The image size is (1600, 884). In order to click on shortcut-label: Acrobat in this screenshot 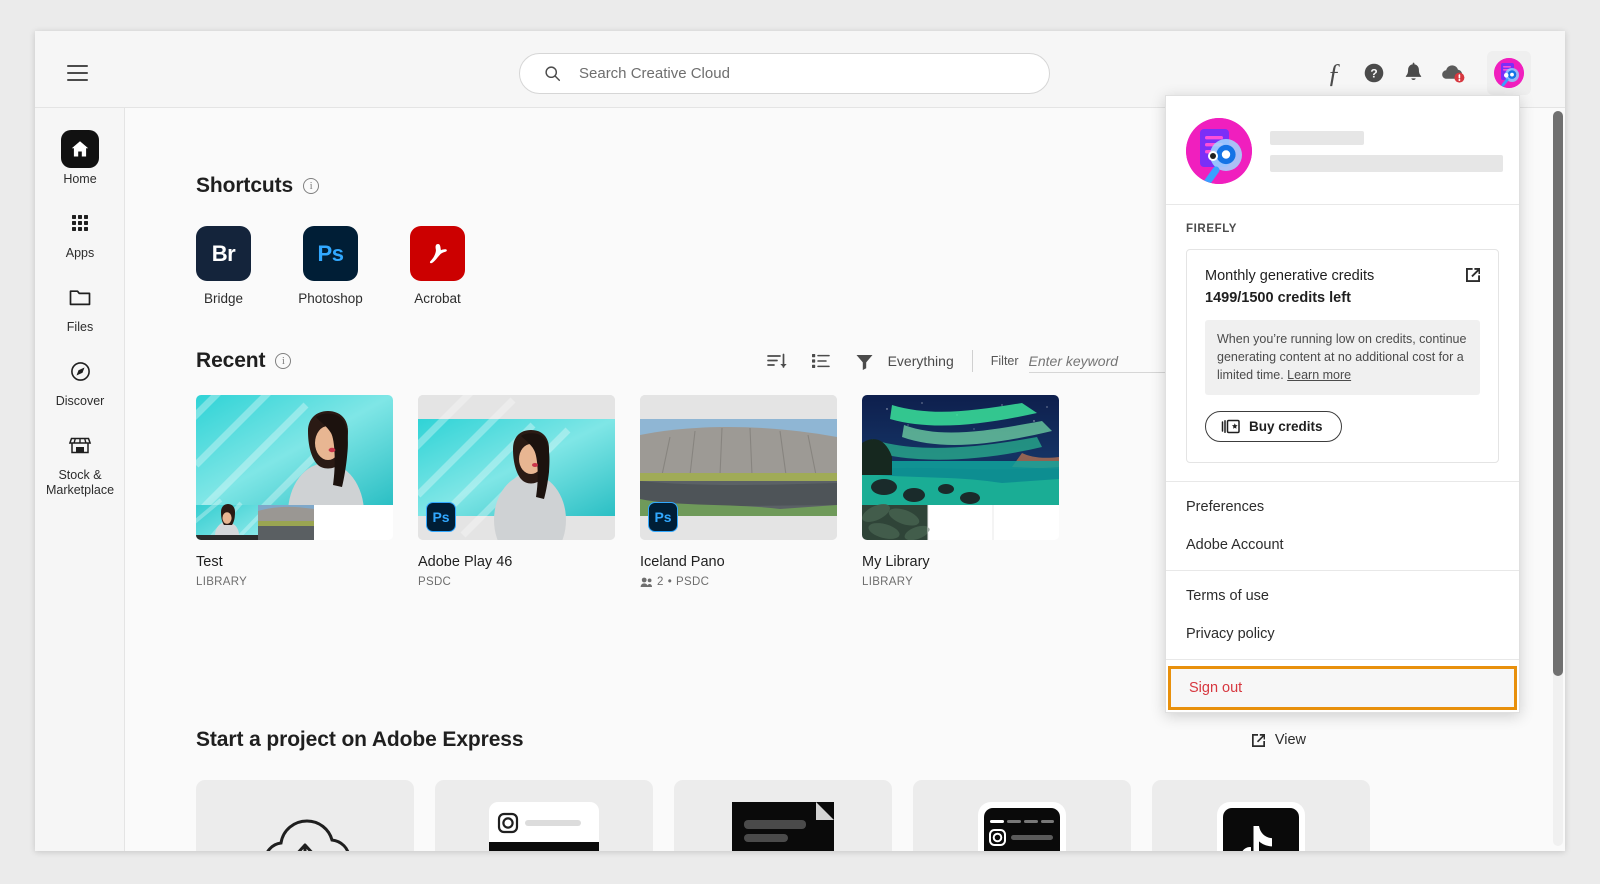, I will do `click(437, 298)`.